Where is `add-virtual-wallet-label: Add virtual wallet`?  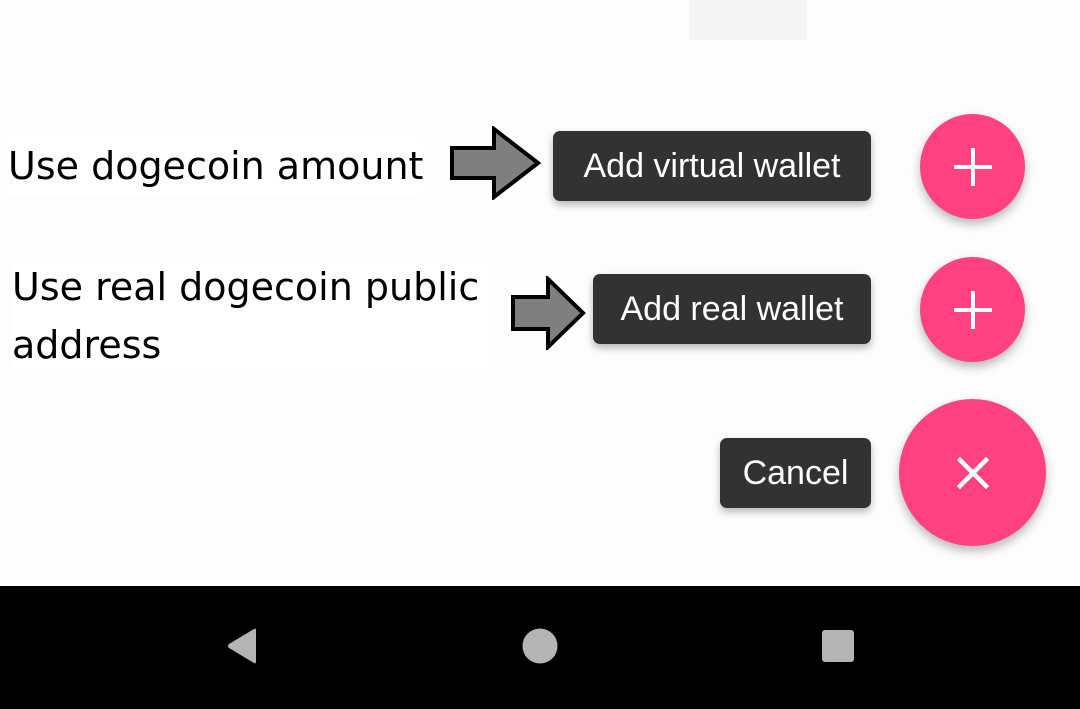 add-virtual-wallet-label: Add virtual wallet is located at coordinates (712, 166).